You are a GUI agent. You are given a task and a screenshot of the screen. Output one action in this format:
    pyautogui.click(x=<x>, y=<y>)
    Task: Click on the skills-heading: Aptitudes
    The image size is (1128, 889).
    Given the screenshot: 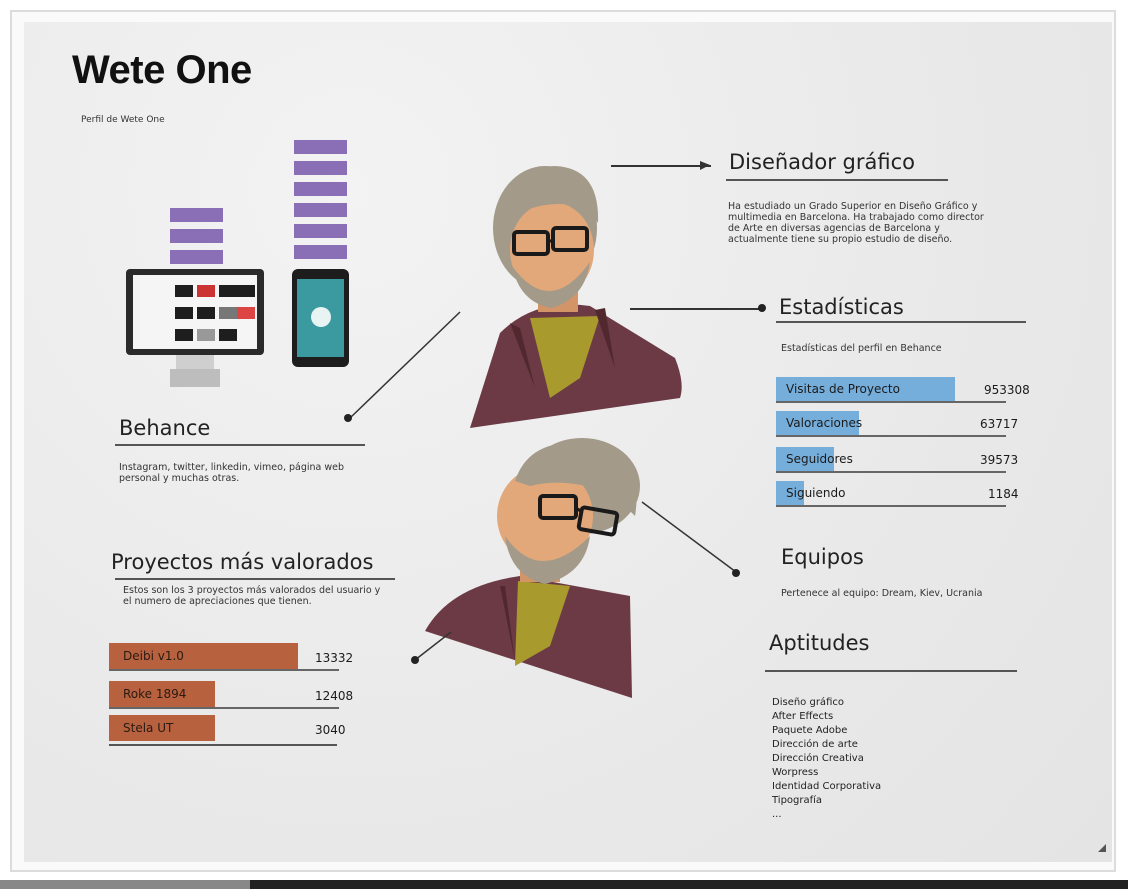 What is the action you would take?
    pyautogui.click(x=819, y=643)
    